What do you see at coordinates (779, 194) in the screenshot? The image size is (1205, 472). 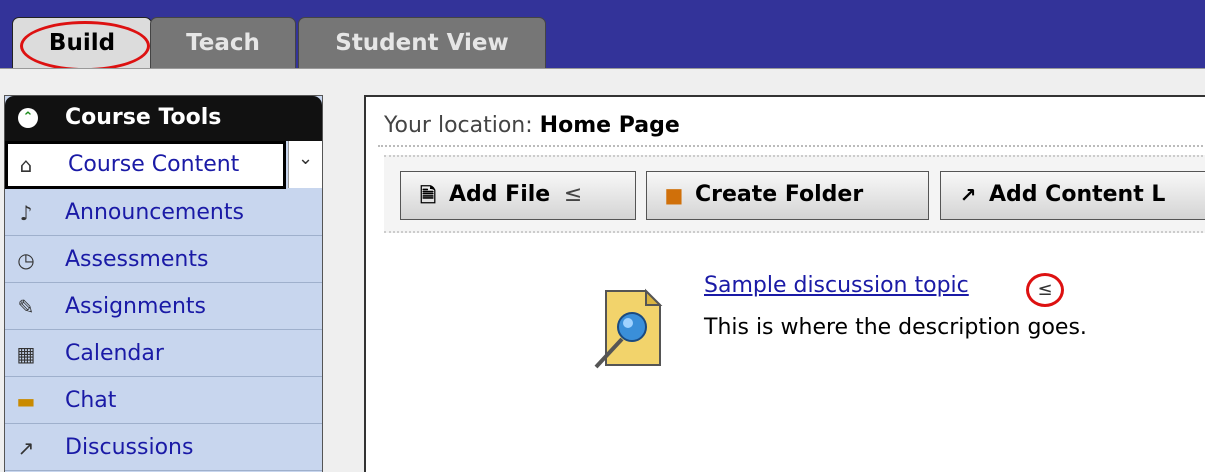 I see `create-folder-label: Create Folder` at bounding box center [779, 194].